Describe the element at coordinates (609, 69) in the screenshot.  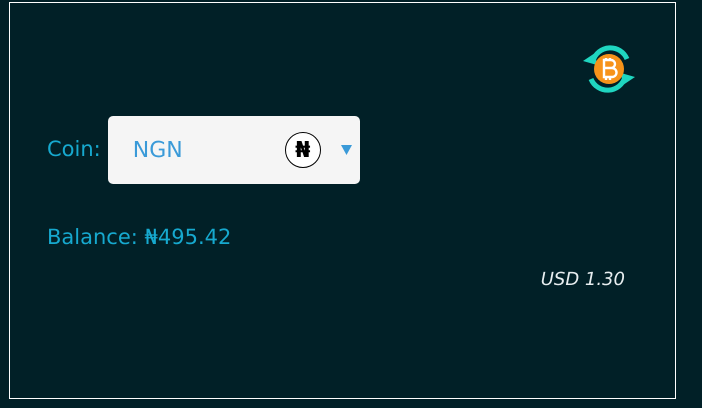
I see `bitcoin-refresh-icon` at that location.